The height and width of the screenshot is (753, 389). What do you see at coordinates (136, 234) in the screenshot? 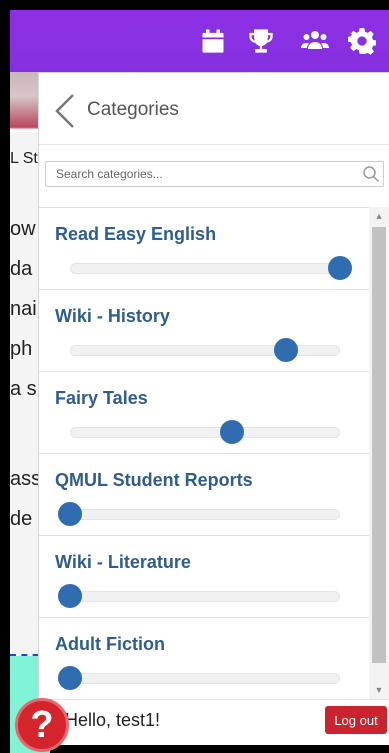
I see `category-name: Read Easy English` at bounding box center [136, 234].